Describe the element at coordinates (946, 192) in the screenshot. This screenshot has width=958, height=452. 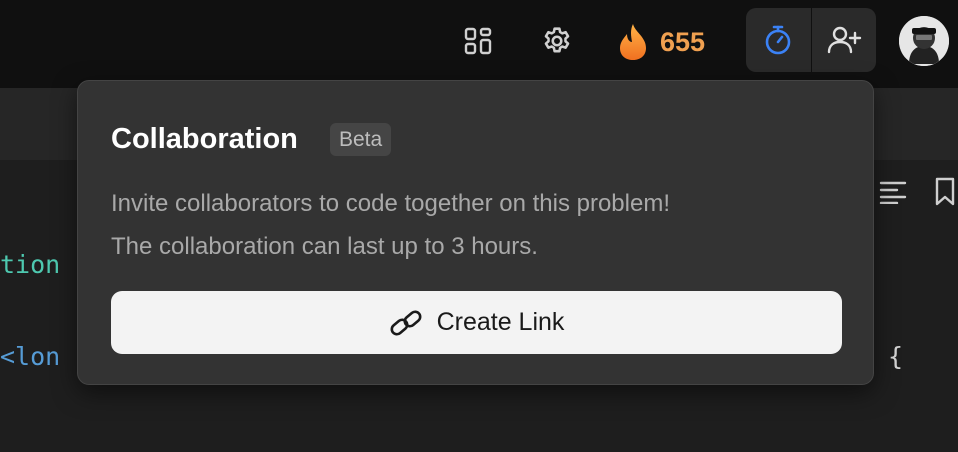
I see `bookmark-icon` at that location.